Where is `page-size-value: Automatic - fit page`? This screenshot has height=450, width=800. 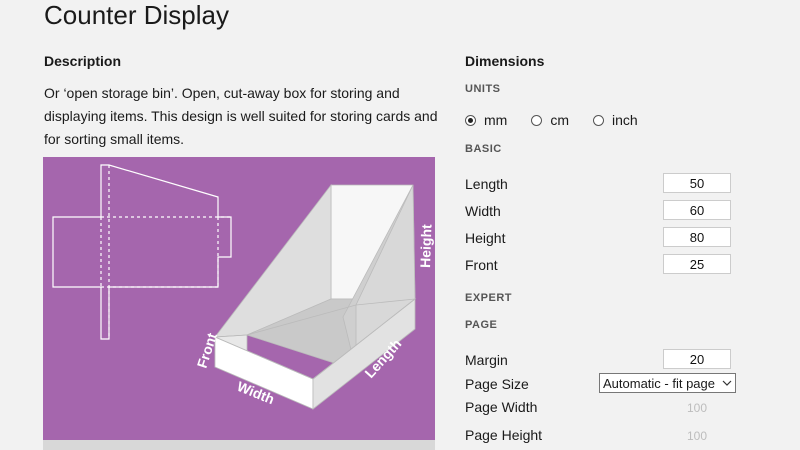 page-size-value: Automatic - fit page is located at coordinates (659, 383).